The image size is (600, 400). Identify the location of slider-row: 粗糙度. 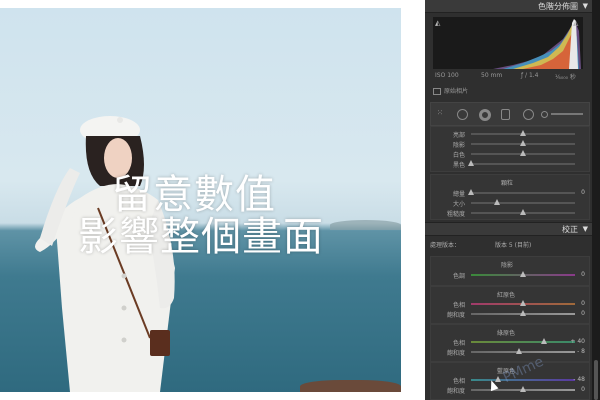
(510, 213).